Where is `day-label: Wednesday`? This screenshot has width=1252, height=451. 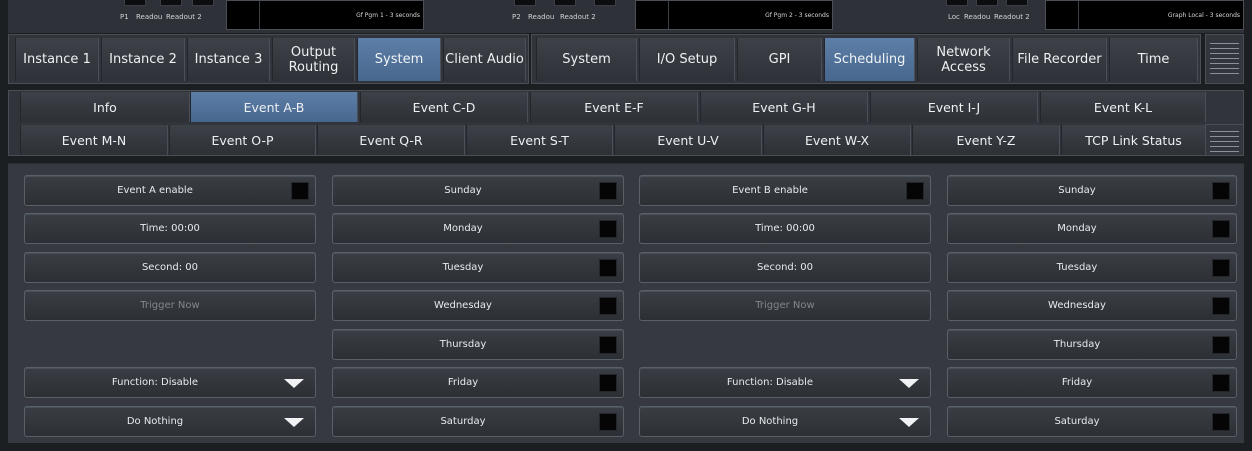 day-label: Wednesday is located at coordinates (1077, 305).